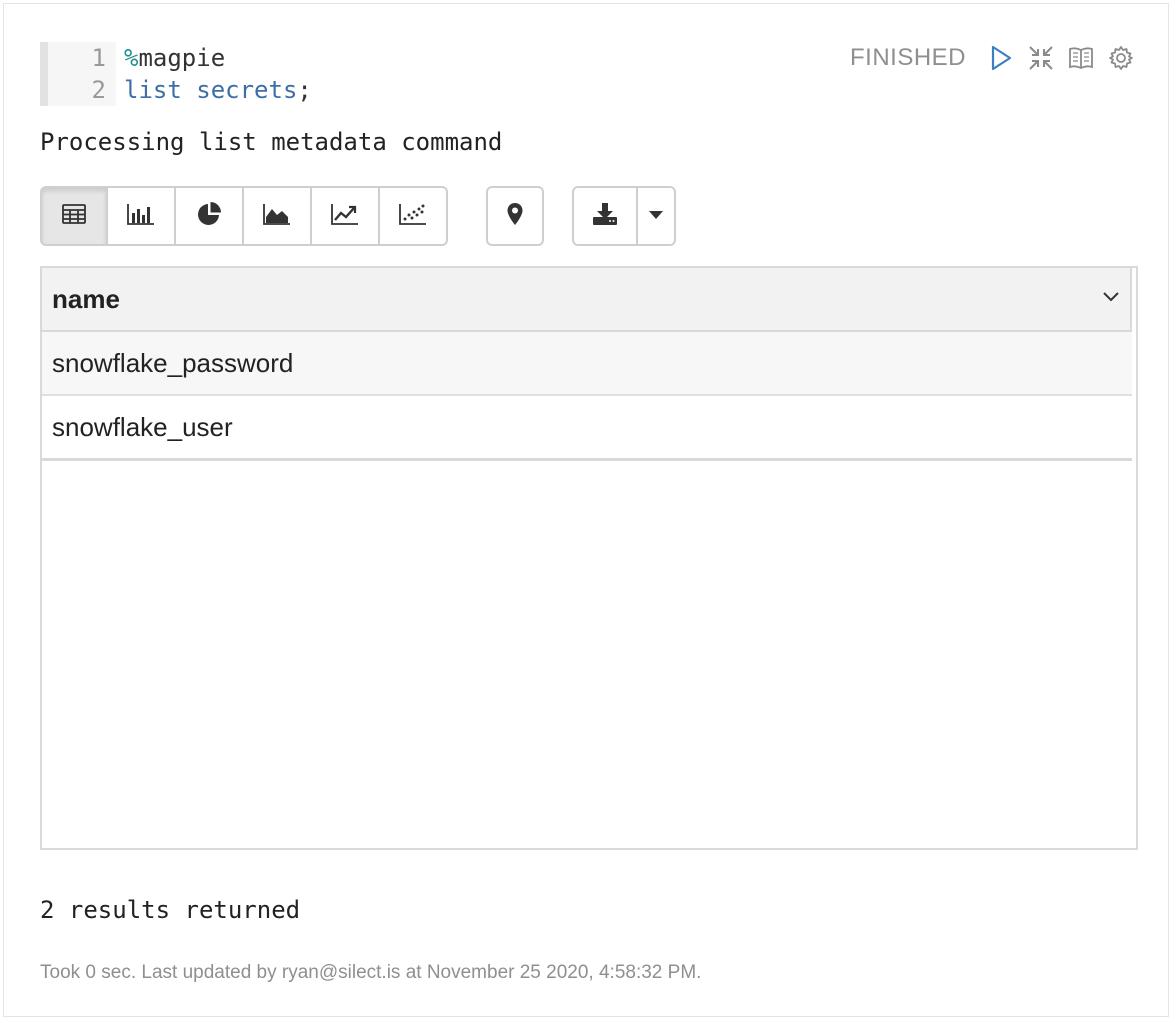  What do you see at coordinates (86, 299) in the screenshot?
I see `column-header-name: name` at bounding box center [86, 299].